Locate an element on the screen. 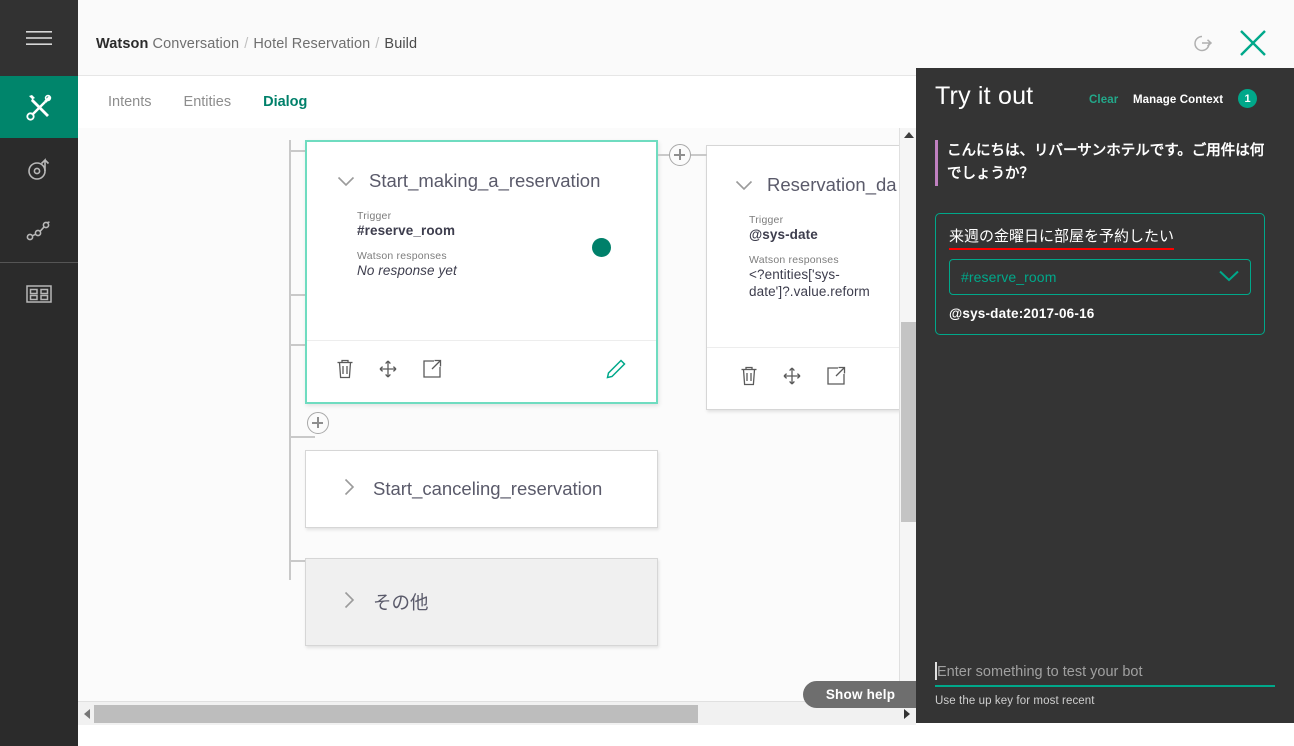 This screenshot has width=1294, height=746. user-message-text-wrap: 来週の金曜日に部屋を予約したい is located at coordinates (1062, 237).